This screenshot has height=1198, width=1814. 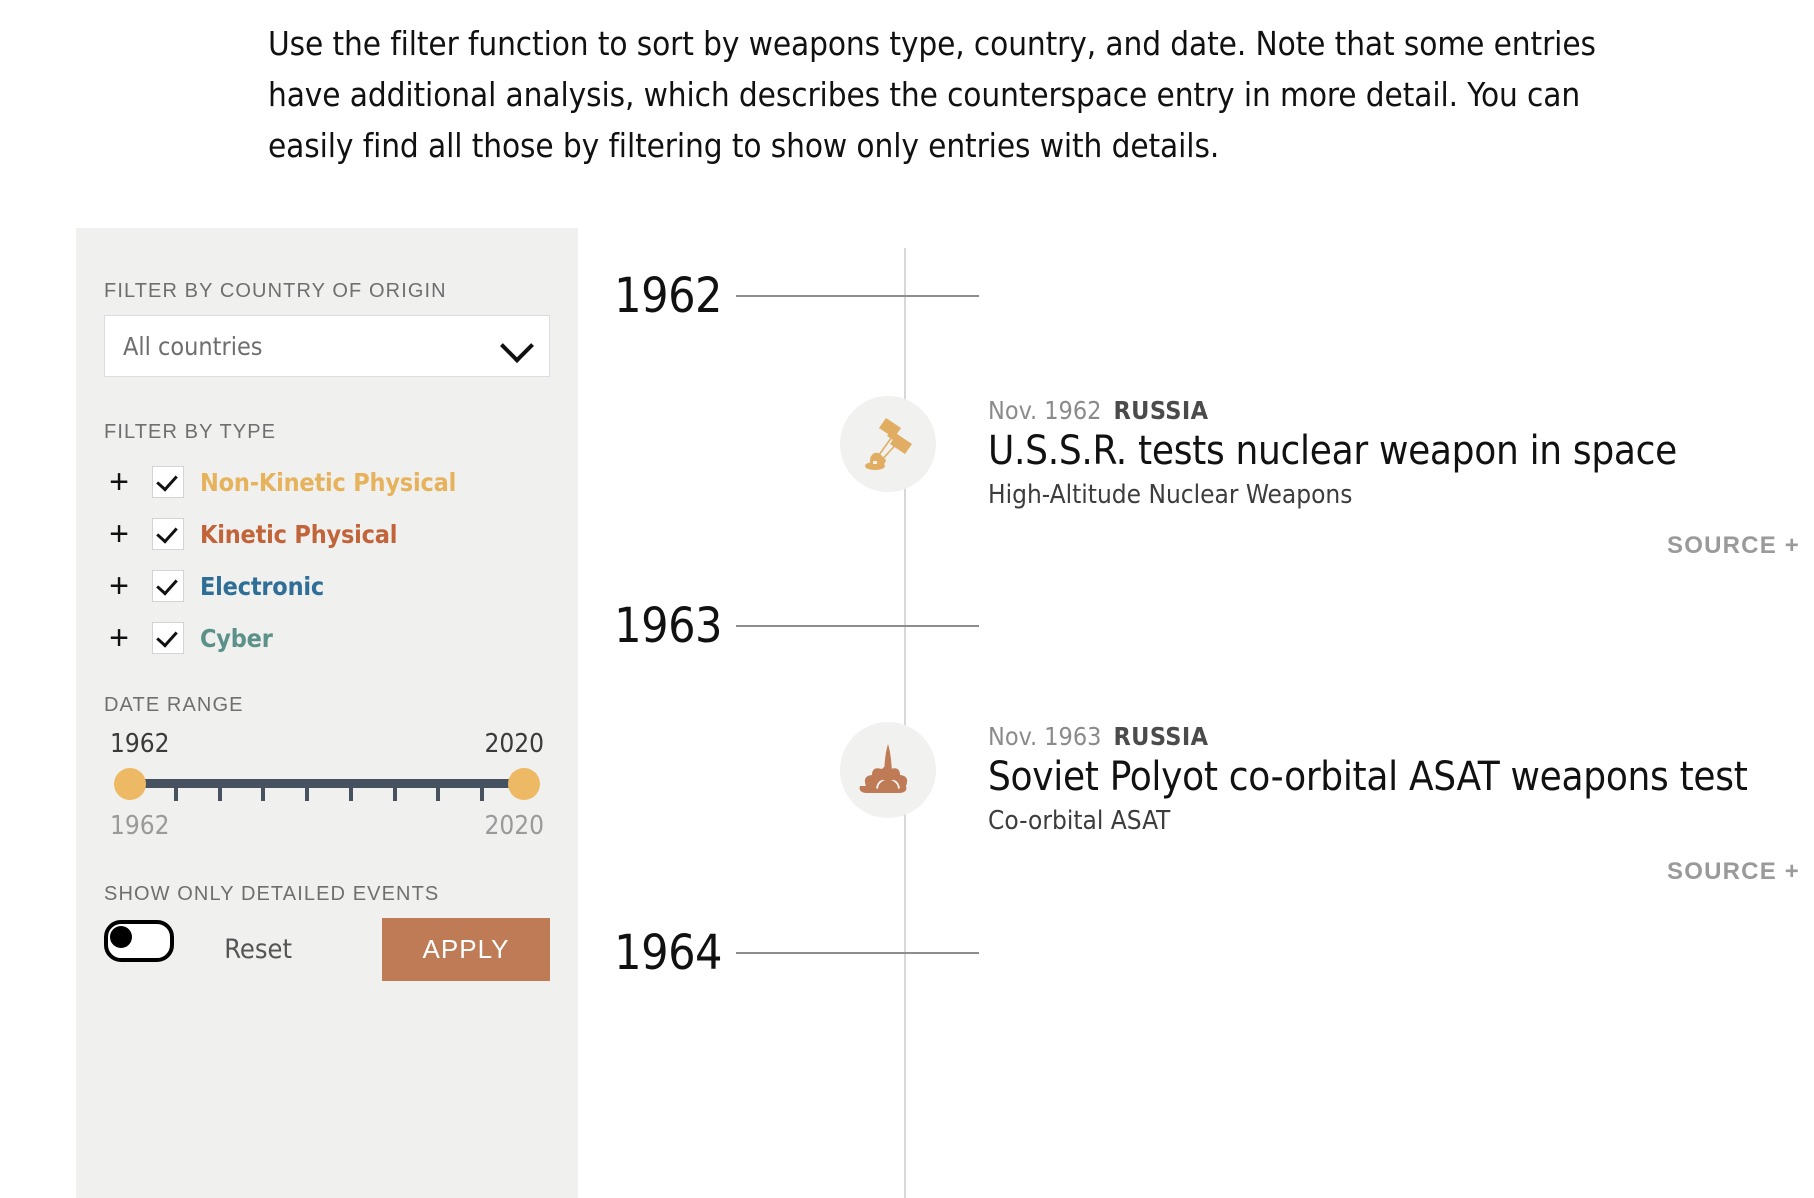 I want to click on type-label-cyber: Cyber, so click(x=236, y=638).